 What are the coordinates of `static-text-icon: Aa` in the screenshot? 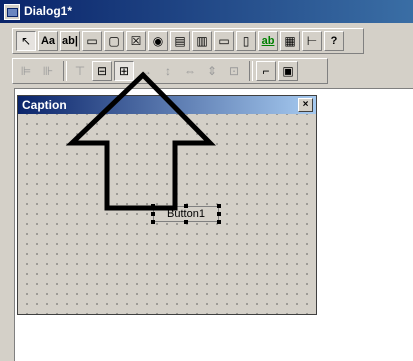 It's located at (48, 41).